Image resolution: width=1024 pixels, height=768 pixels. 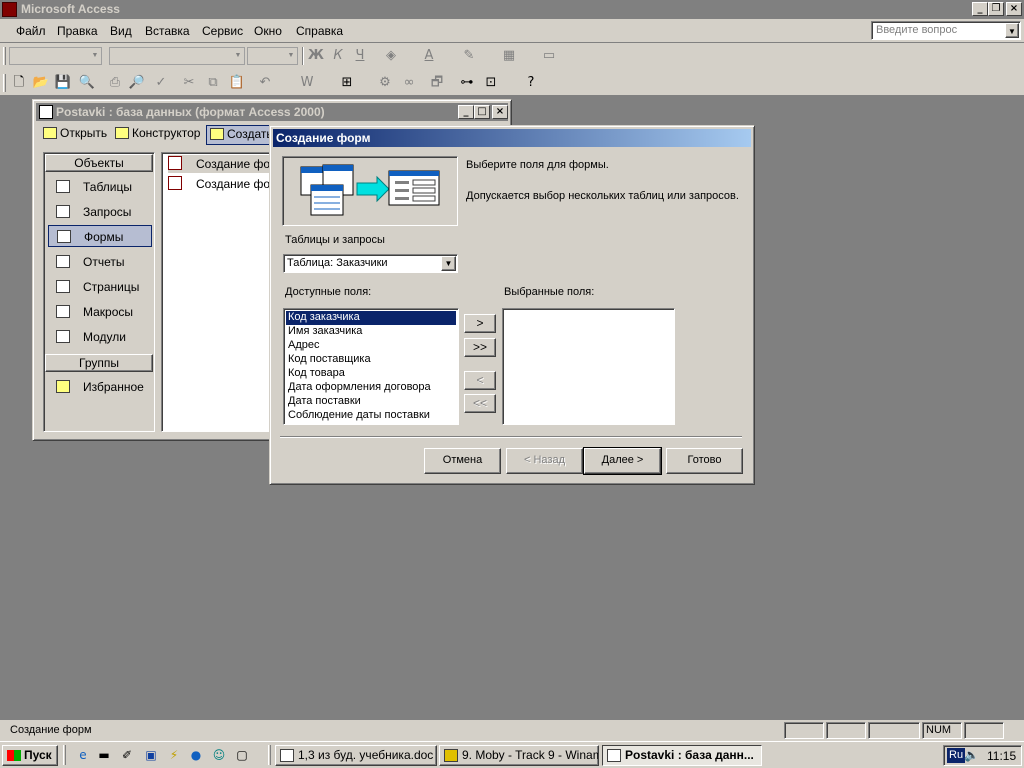 I want to click on finish-button: Готово, so click(x=704, y=461).